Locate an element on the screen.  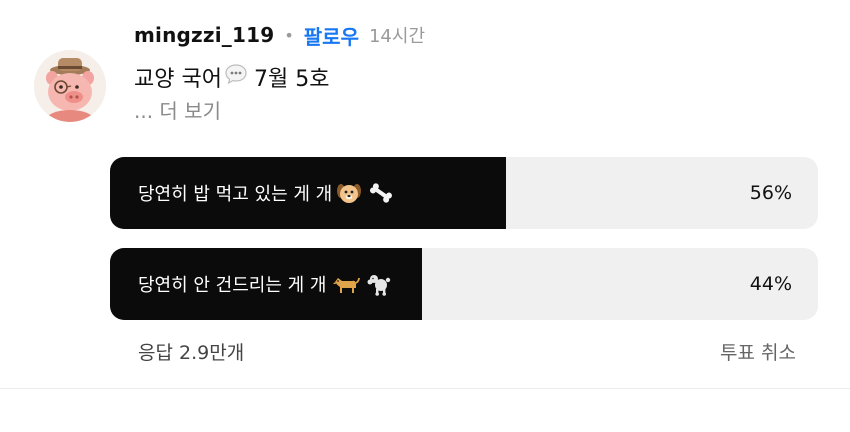
cancel-vote-button: 투표 취소 is located at coordinates (758, 351).